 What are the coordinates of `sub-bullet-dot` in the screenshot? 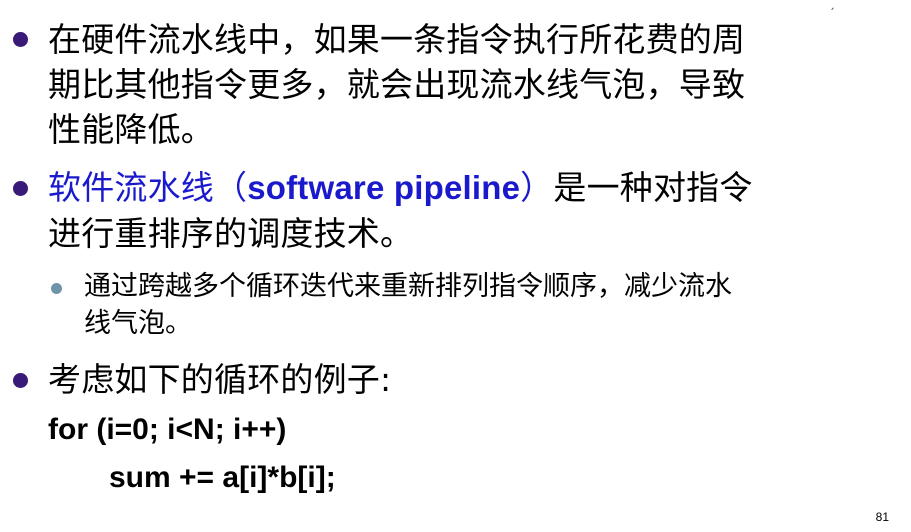 It's located at (56, 288).